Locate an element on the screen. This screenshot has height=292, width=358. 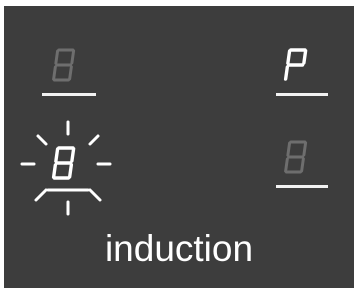
flashing-indicator-icon is located at coordinates (66, 168).